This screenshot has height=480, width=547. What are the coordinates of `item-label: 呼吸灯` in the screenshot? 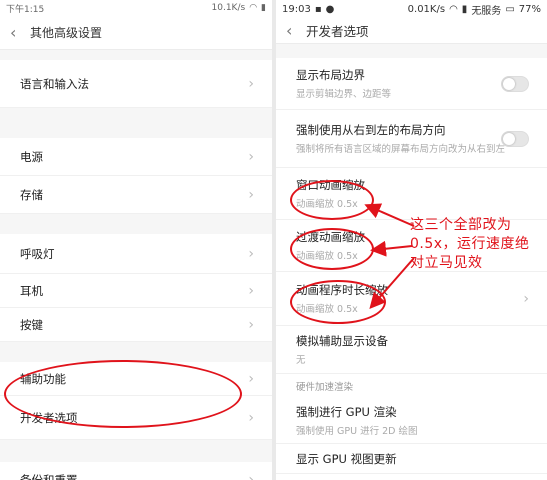 It's located at (37, 253).